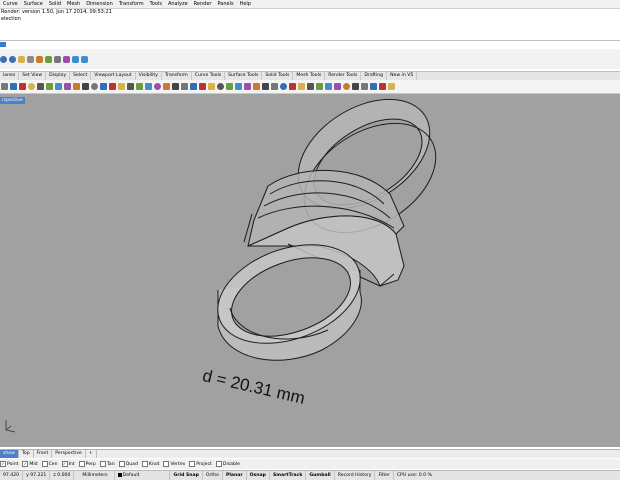 This screenshot has height=480, width=620. I want to click on tab-curve-tools: Curve Tools, so click(209, 76).